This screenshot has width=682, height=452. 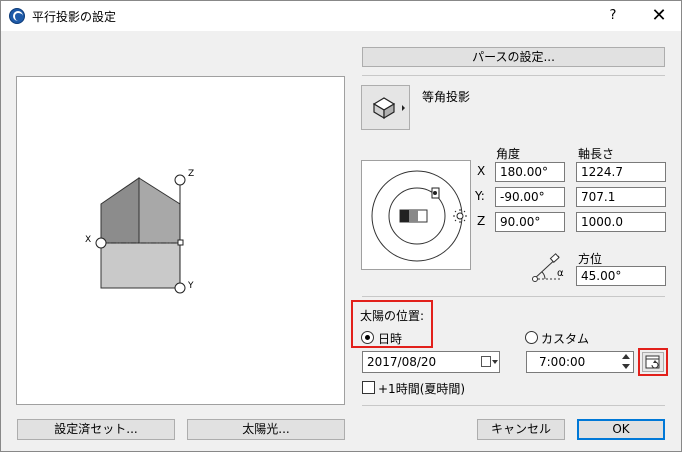 I want to click on axis-z-label: Z, so click(x=191, y=174).